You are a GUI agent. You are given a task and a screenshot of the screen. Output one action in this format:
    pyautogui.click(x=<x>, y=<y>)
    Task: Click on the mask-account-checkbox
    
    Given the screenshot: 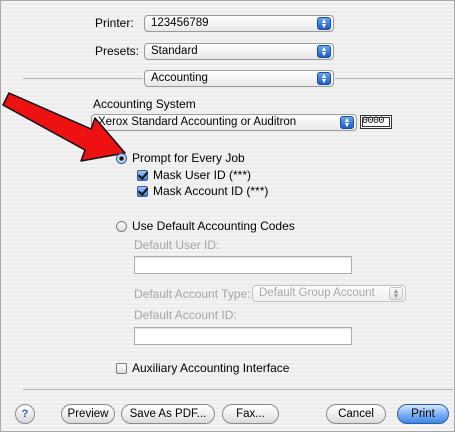 What is the action you would take?
    pyautogui.click(x=142, y=191)
    